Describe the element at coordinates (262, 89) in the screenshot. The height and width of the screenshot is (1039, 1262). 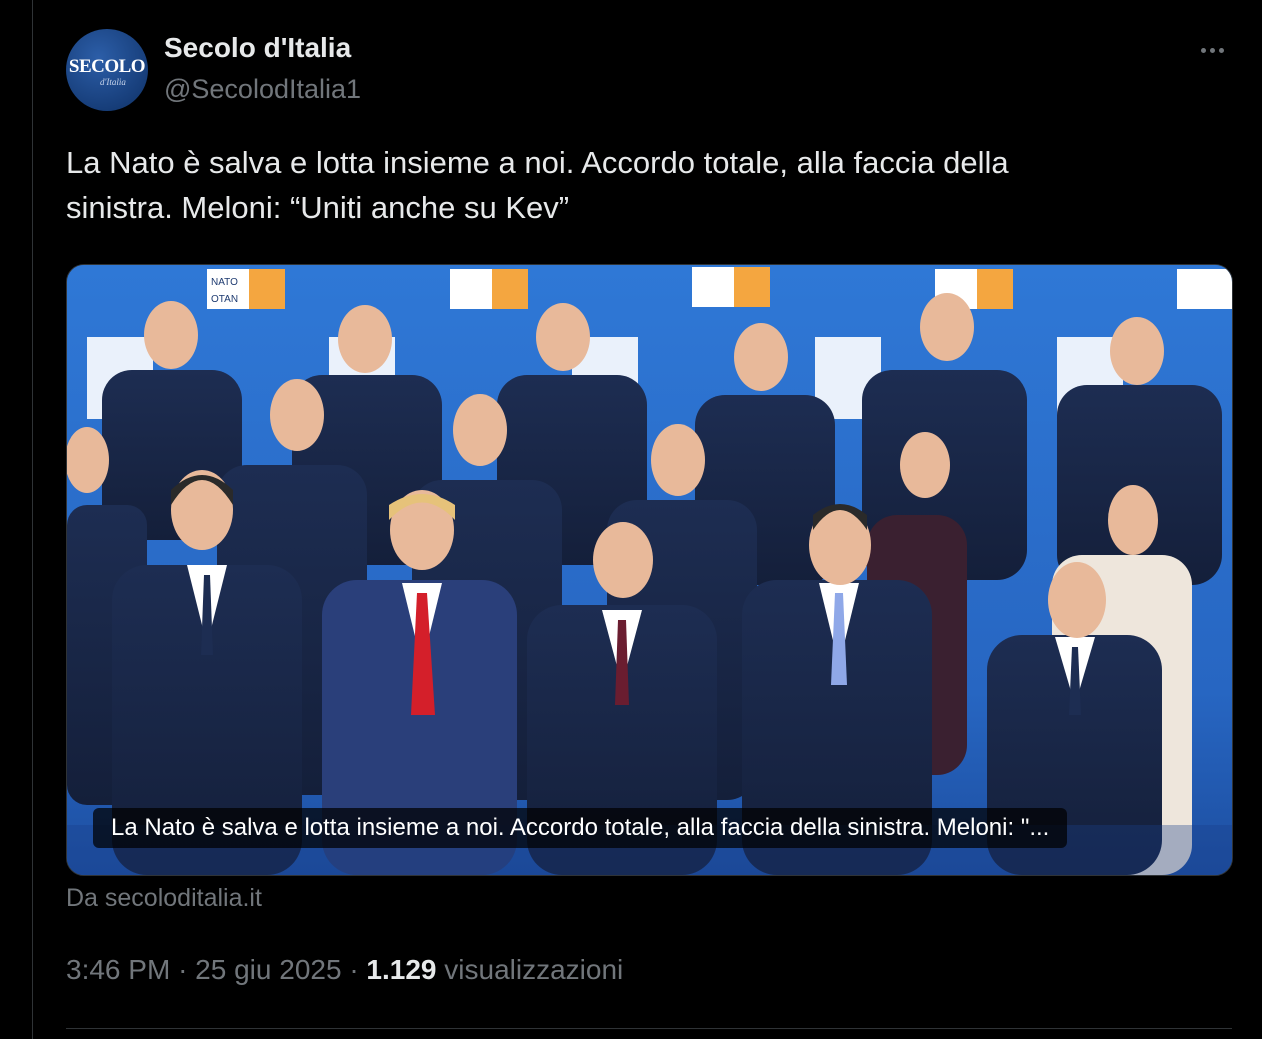
I see `author-handle: @SecolodItalia1` at that location.